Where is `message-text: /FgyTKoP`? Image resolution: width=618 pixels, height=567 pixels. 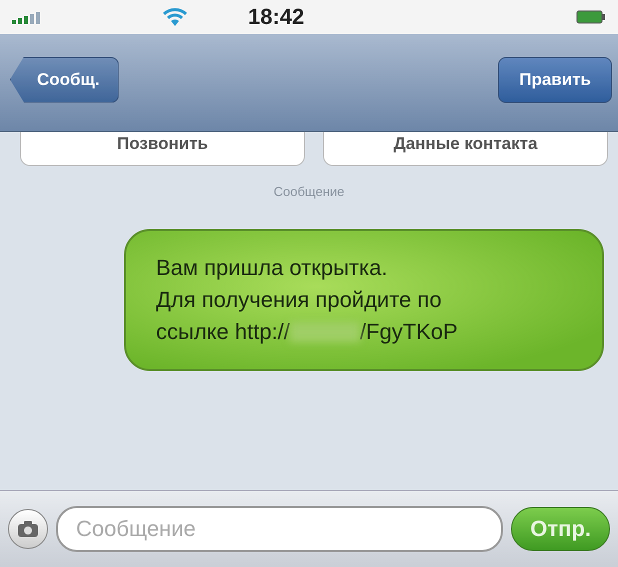 message-text: /FgyTKoP is located at coordinates (409, 332).